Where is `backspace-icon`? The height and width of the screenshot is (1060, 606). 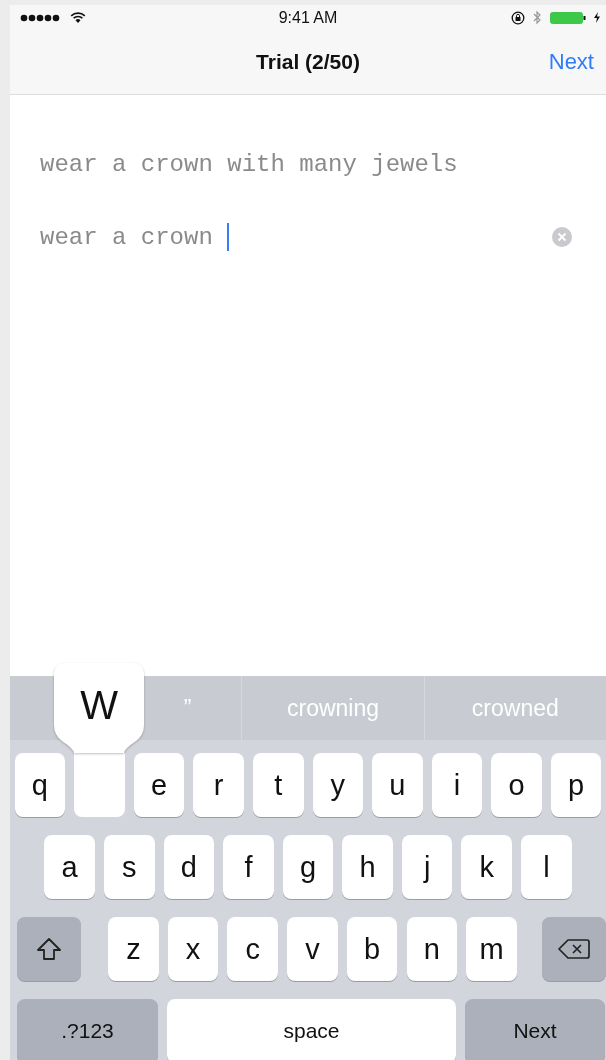
backspace-icon is located at coordinates (573, 949).